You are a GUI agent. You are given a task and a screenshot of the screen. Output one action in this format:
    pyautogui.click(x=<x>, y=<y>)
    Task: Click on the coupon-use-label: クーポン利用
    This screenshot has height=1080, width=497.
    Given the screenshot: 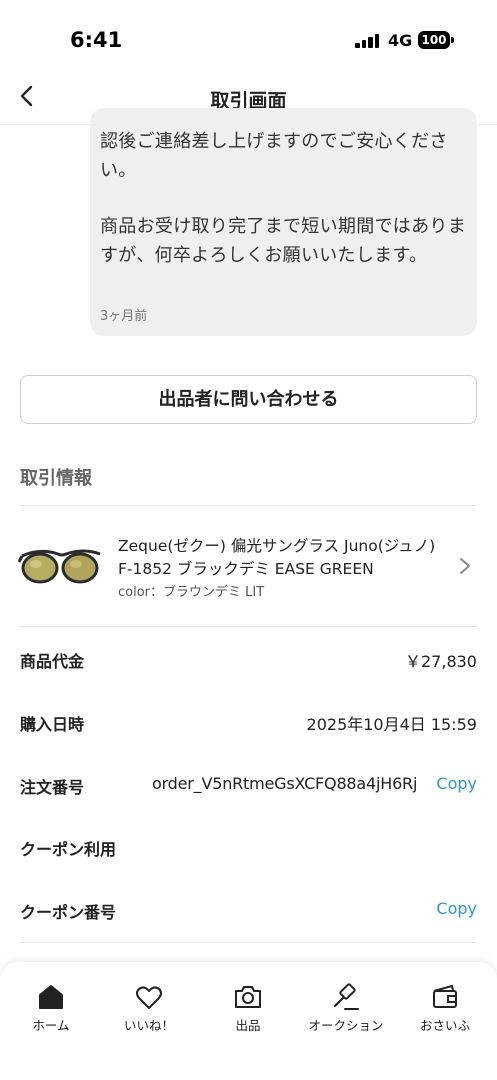 What is the action you would take?
    pyautogui.click(x=68, y=849)
    